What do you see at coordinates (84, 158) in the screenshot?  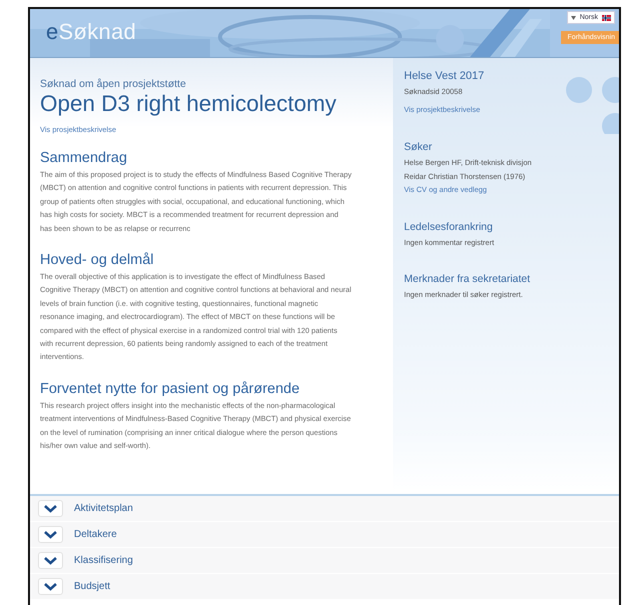 I see `section-heading: Sammendrag` at bounding box center [84, 158].